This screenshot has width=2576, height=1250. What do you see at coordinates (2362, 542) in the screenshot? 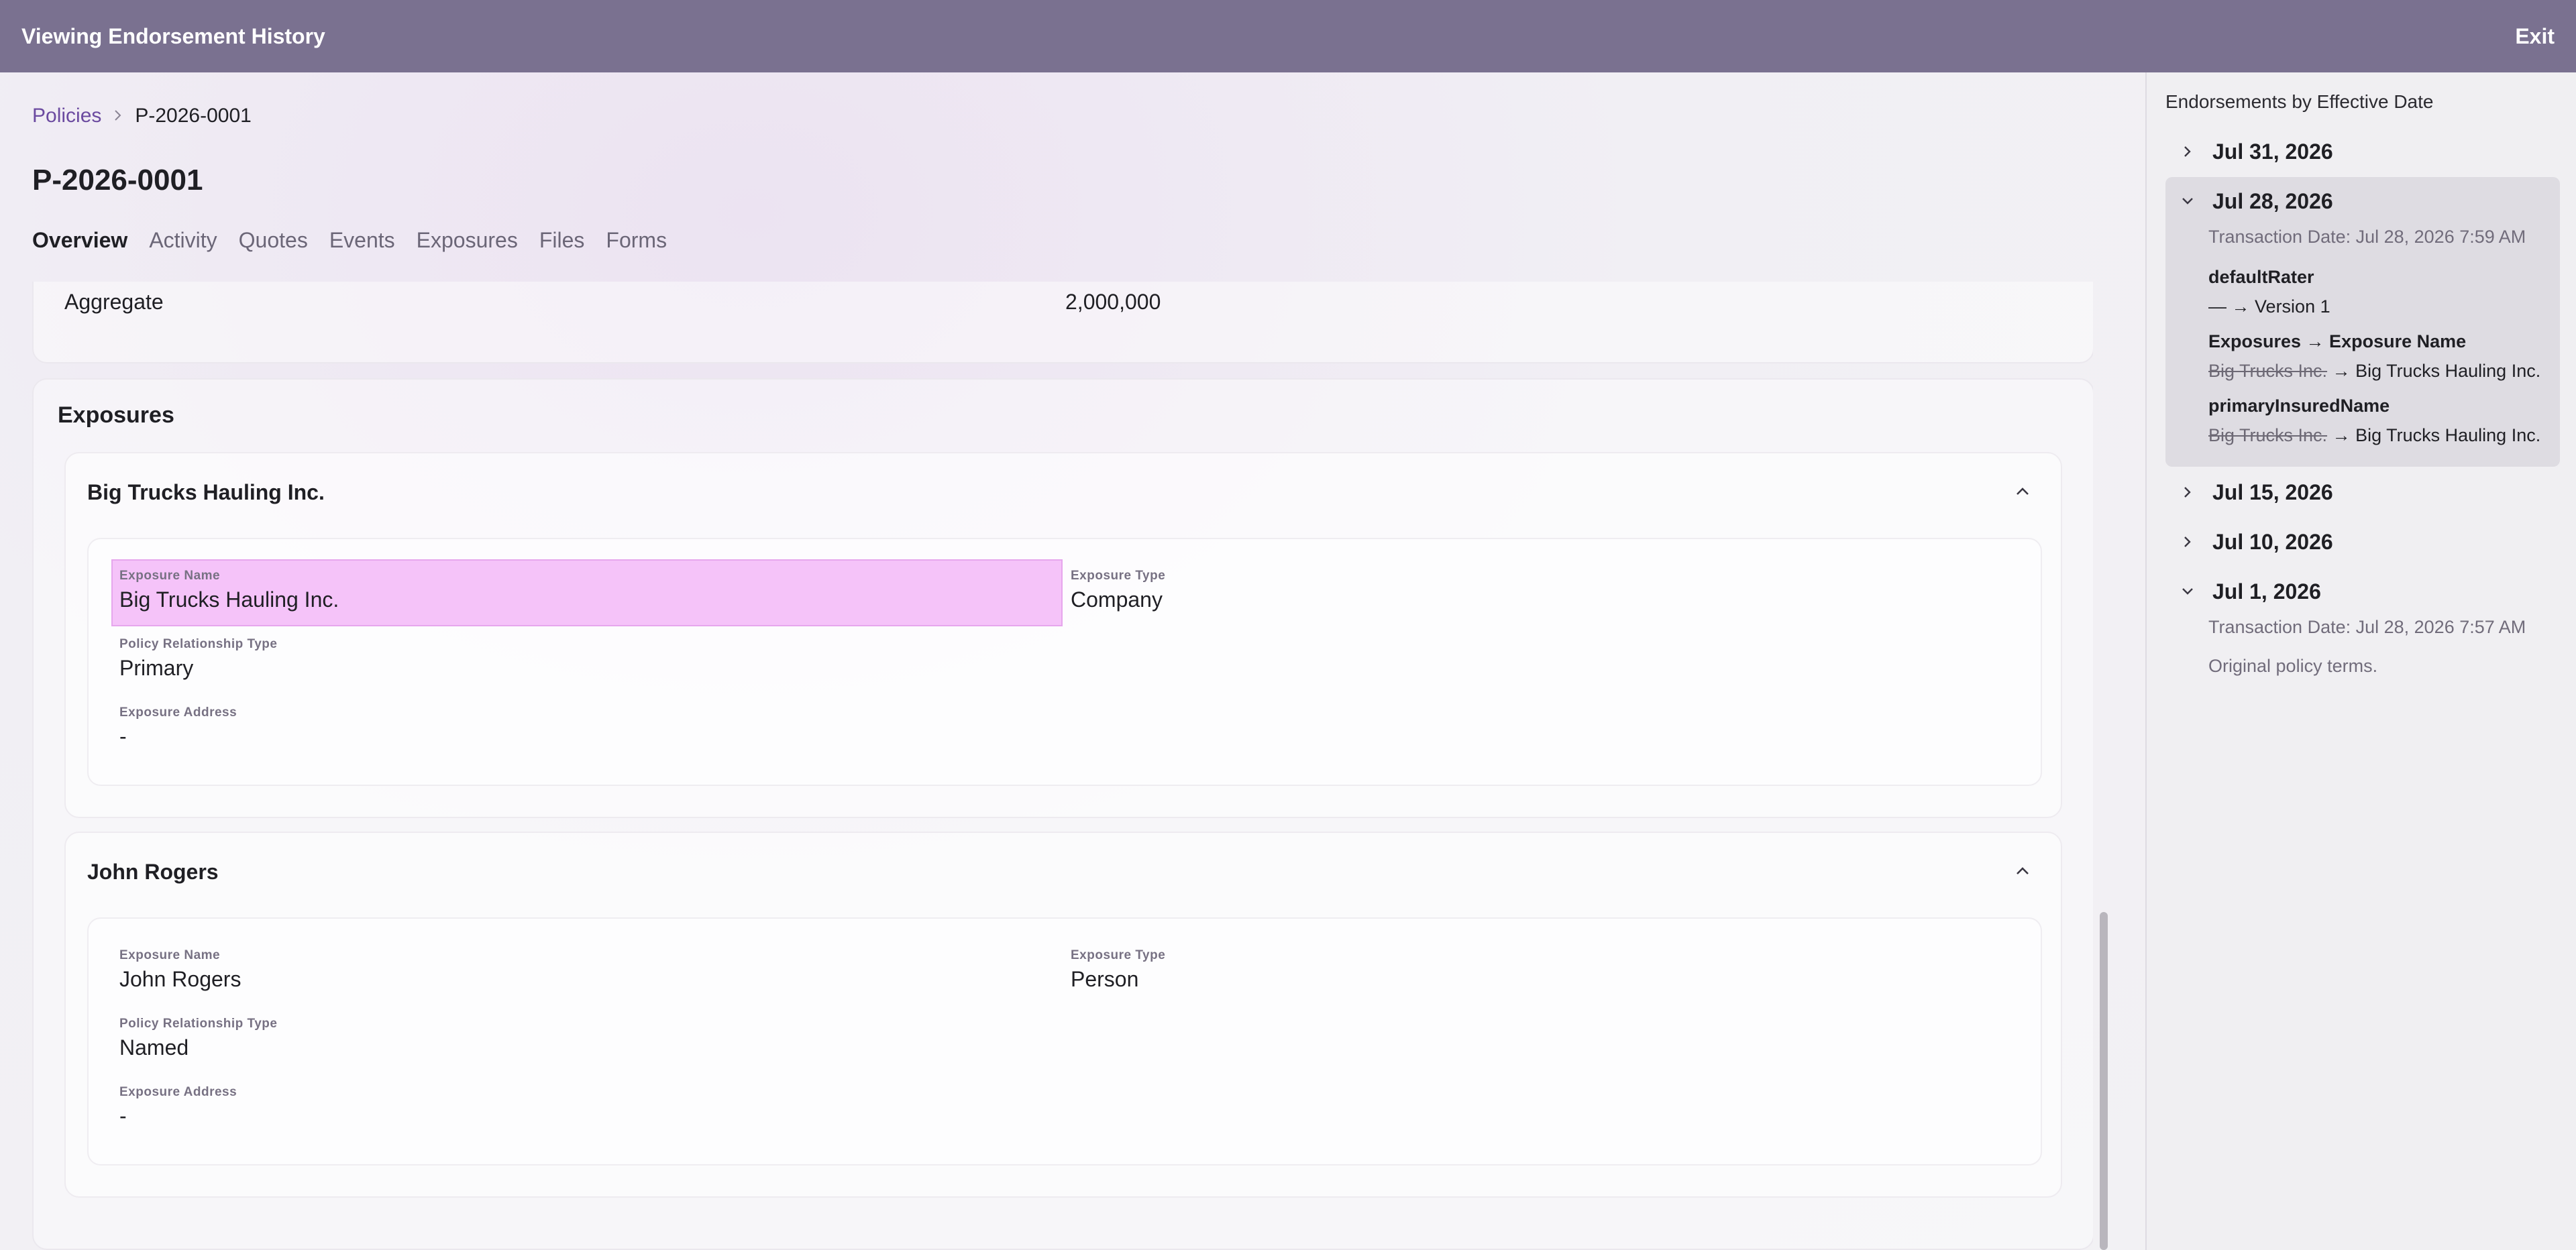
I see `endorsement-entry: Jul 10, 2026` at bounding box center [2362, 542].